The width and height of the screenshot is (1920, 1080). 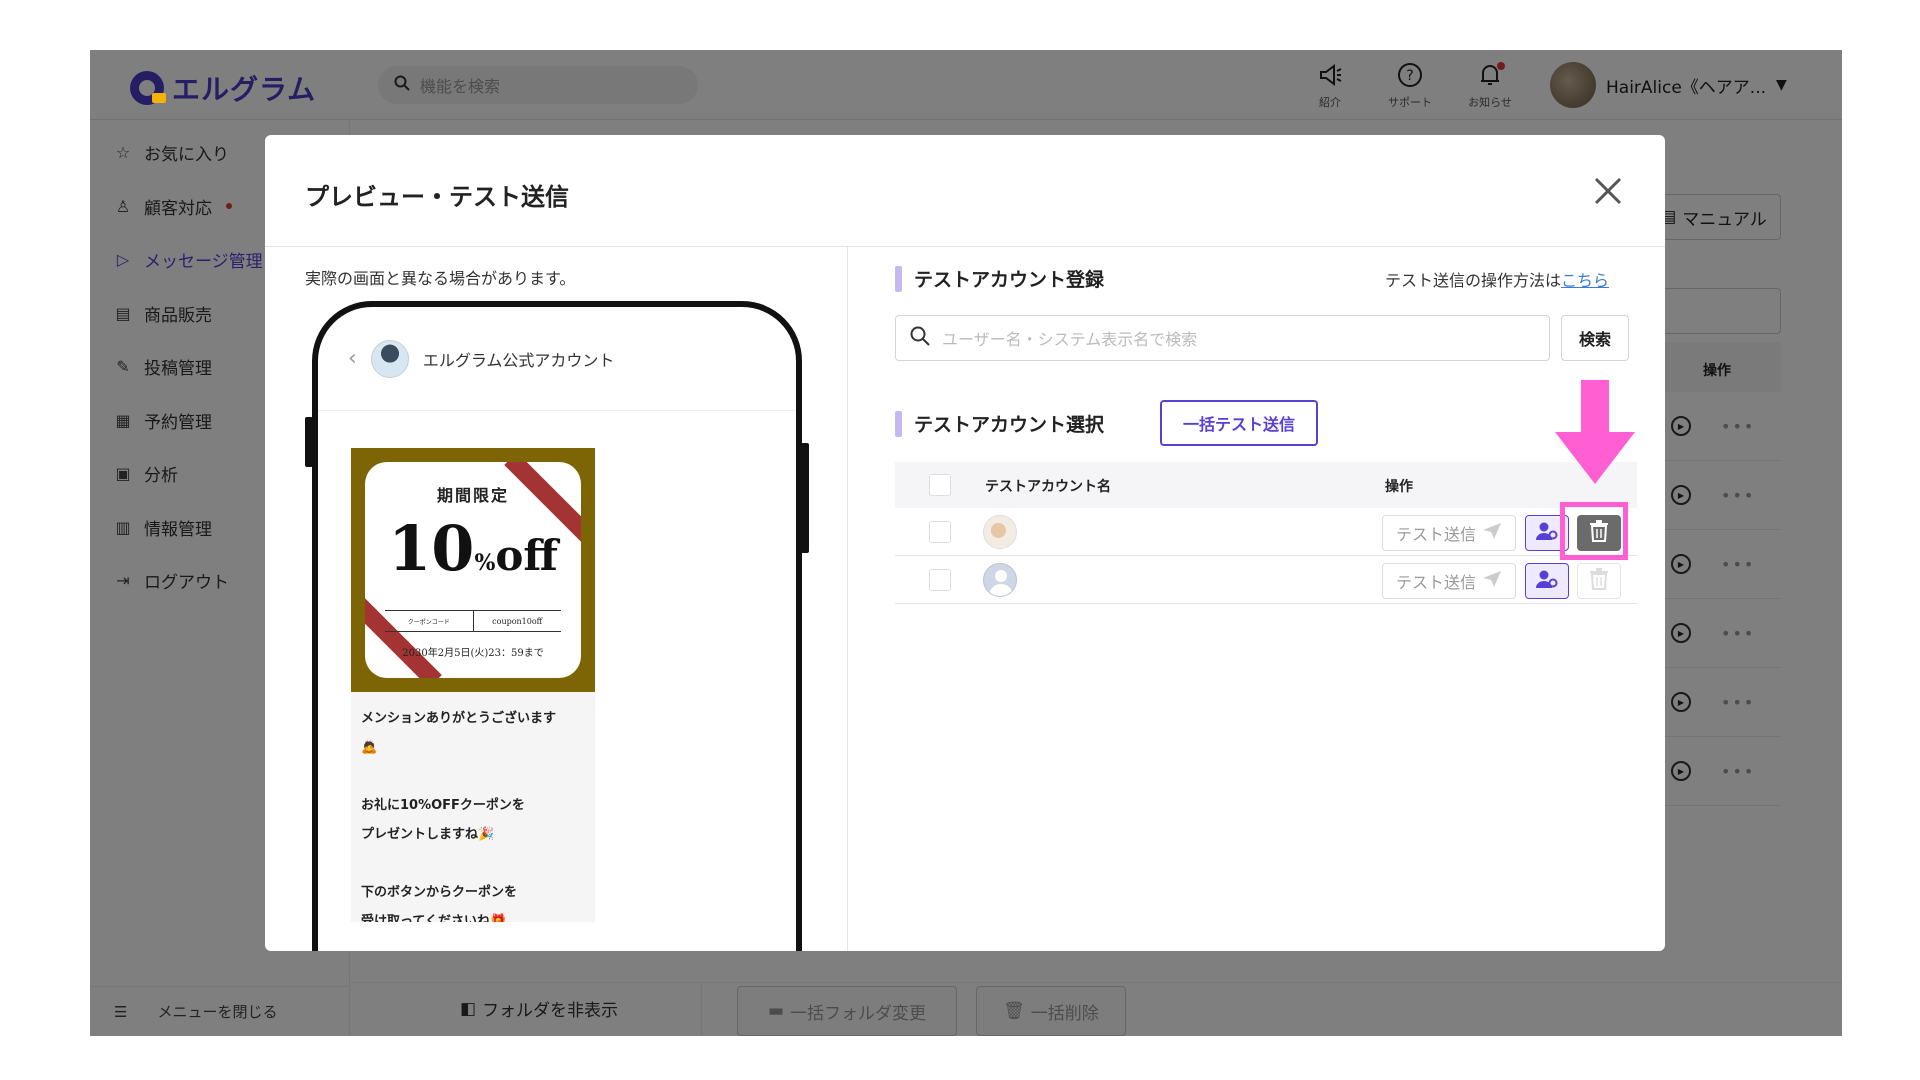 I want to click on account-search-button: 検索, so click(x=1595, y=338).